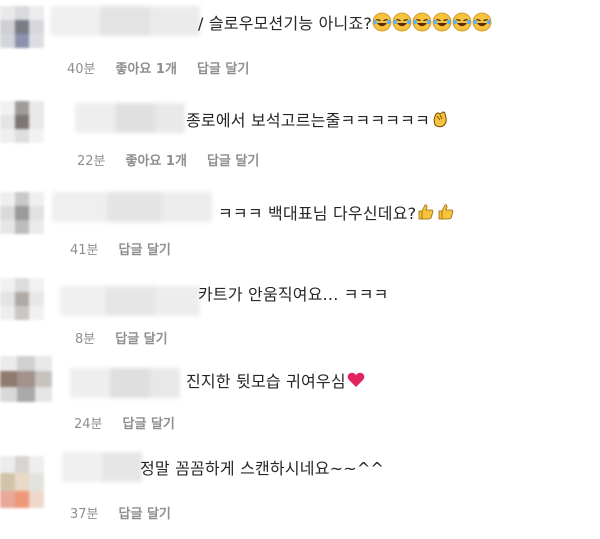  What do you see at coordinates (300, 312) in the screenshot?
I see `comment-item: 카트가 안움직여요... ㅋㅋㅋ 8분 답글 달기` at bounding box center [300, 312].